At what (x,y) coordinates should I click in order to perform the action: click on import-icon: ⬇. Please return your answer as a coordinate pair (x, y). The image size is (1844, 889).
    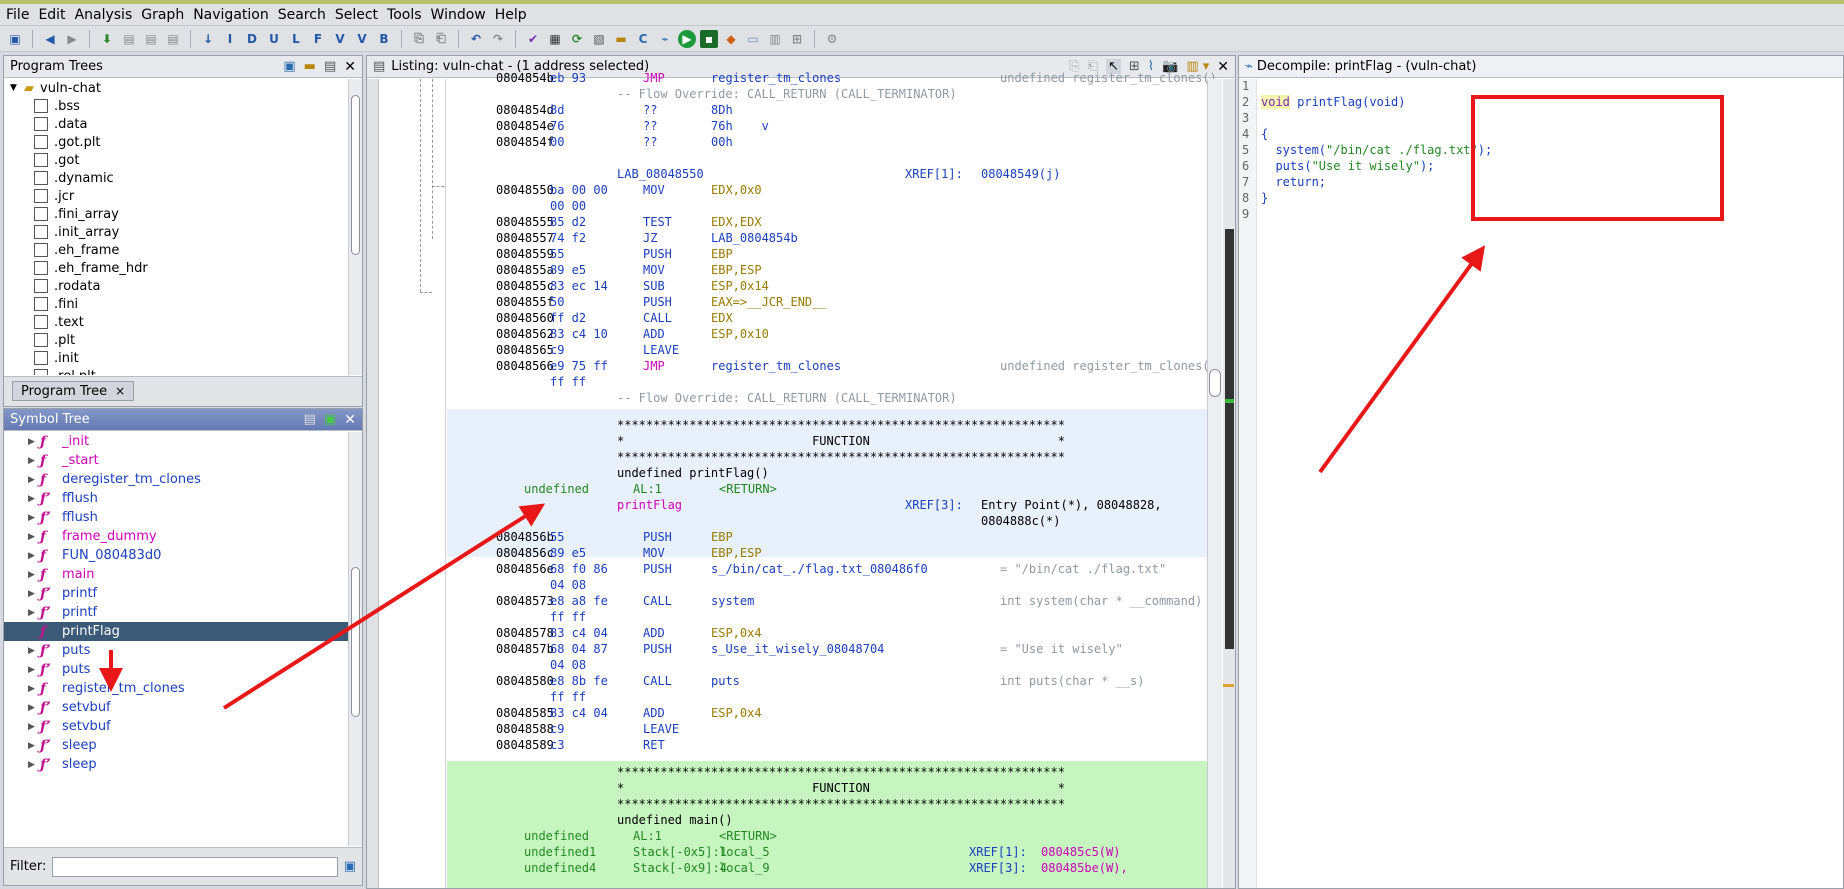
    Looking at the image, I should click on (107, 39).